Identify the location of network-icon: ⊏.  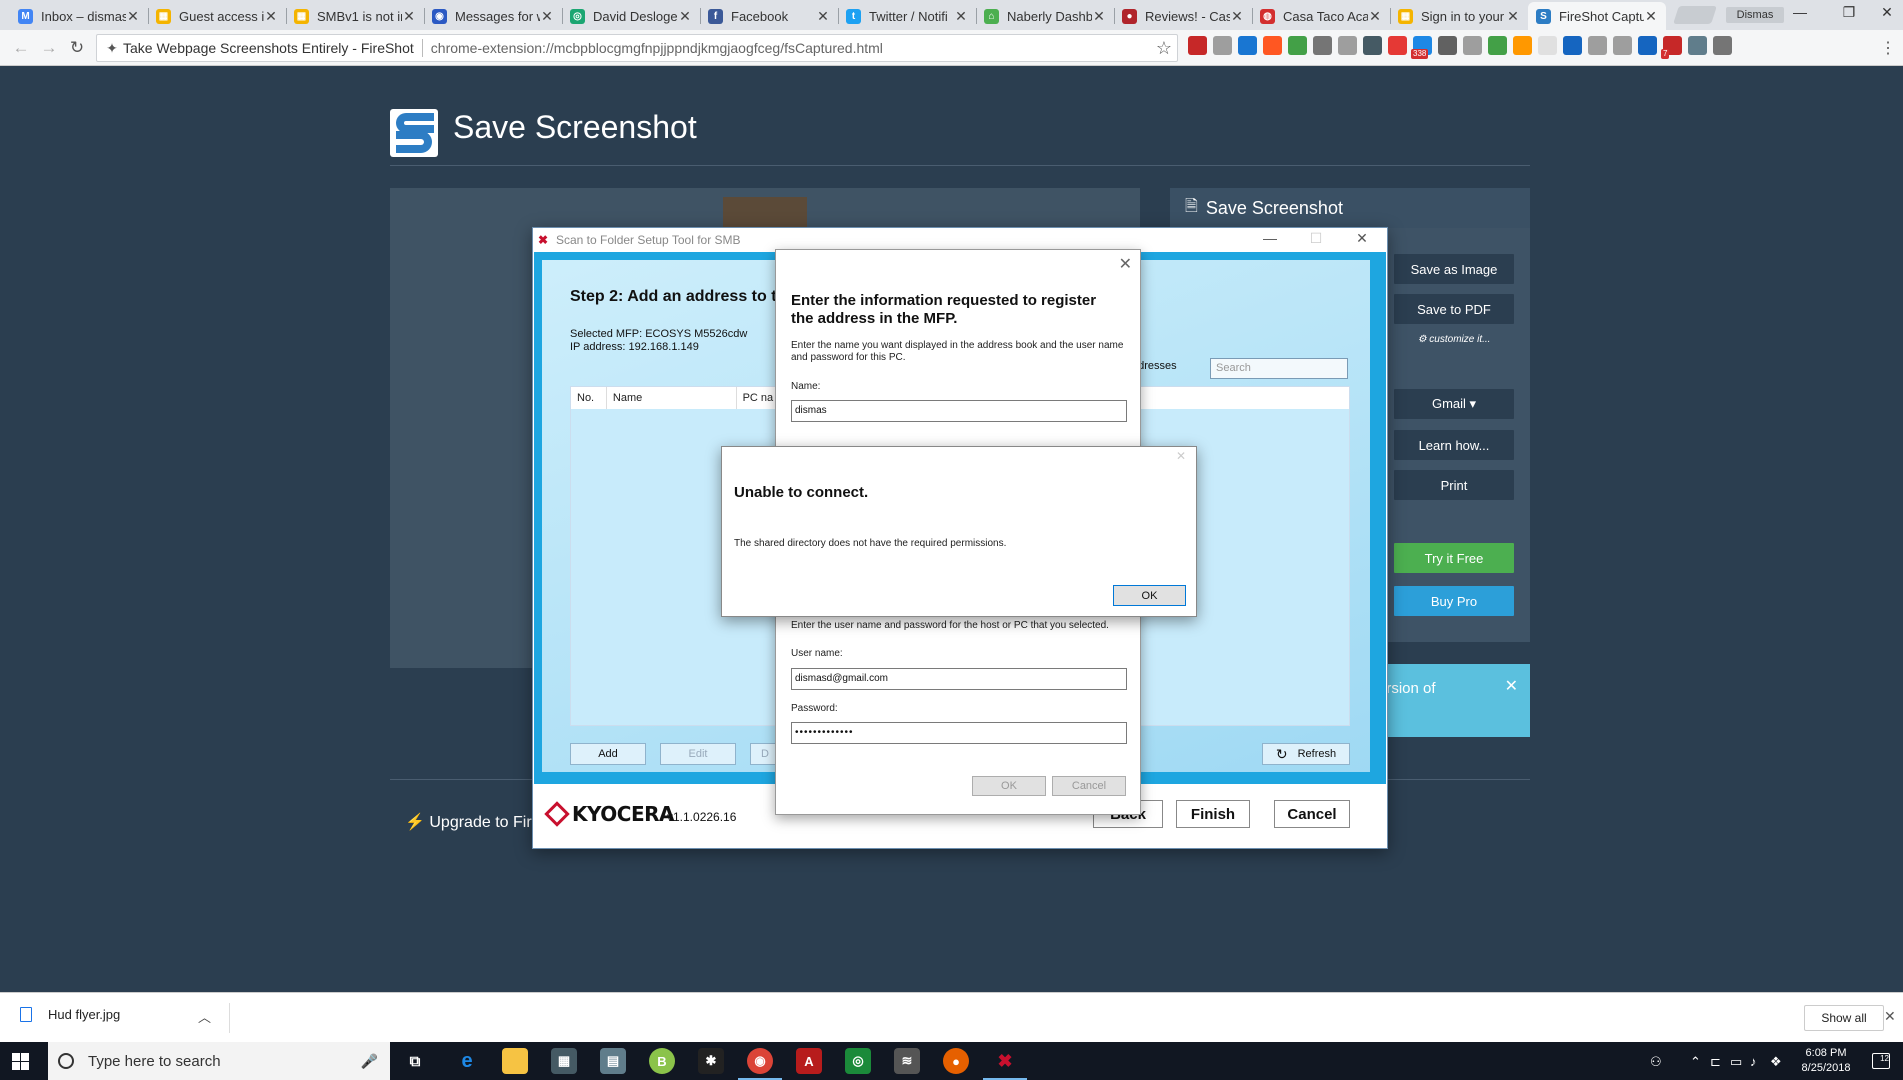
(1715, 1062).